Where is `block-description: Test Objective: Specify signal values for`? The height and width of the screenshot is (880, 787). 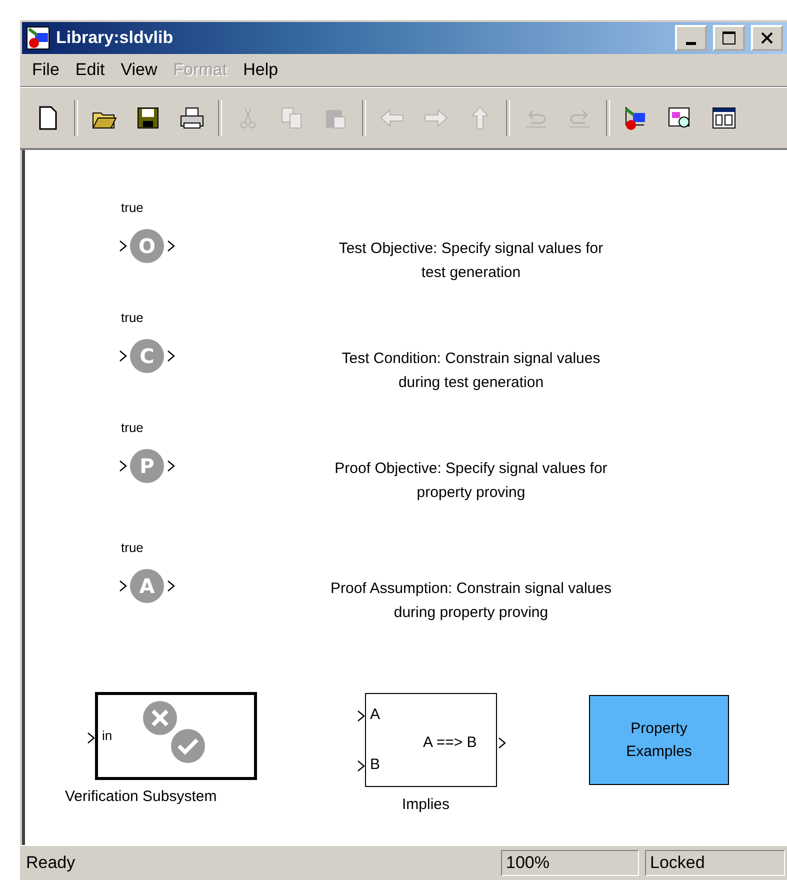
block-description: Test Objective: Specify signal values for is located at coordinates (471, 248).